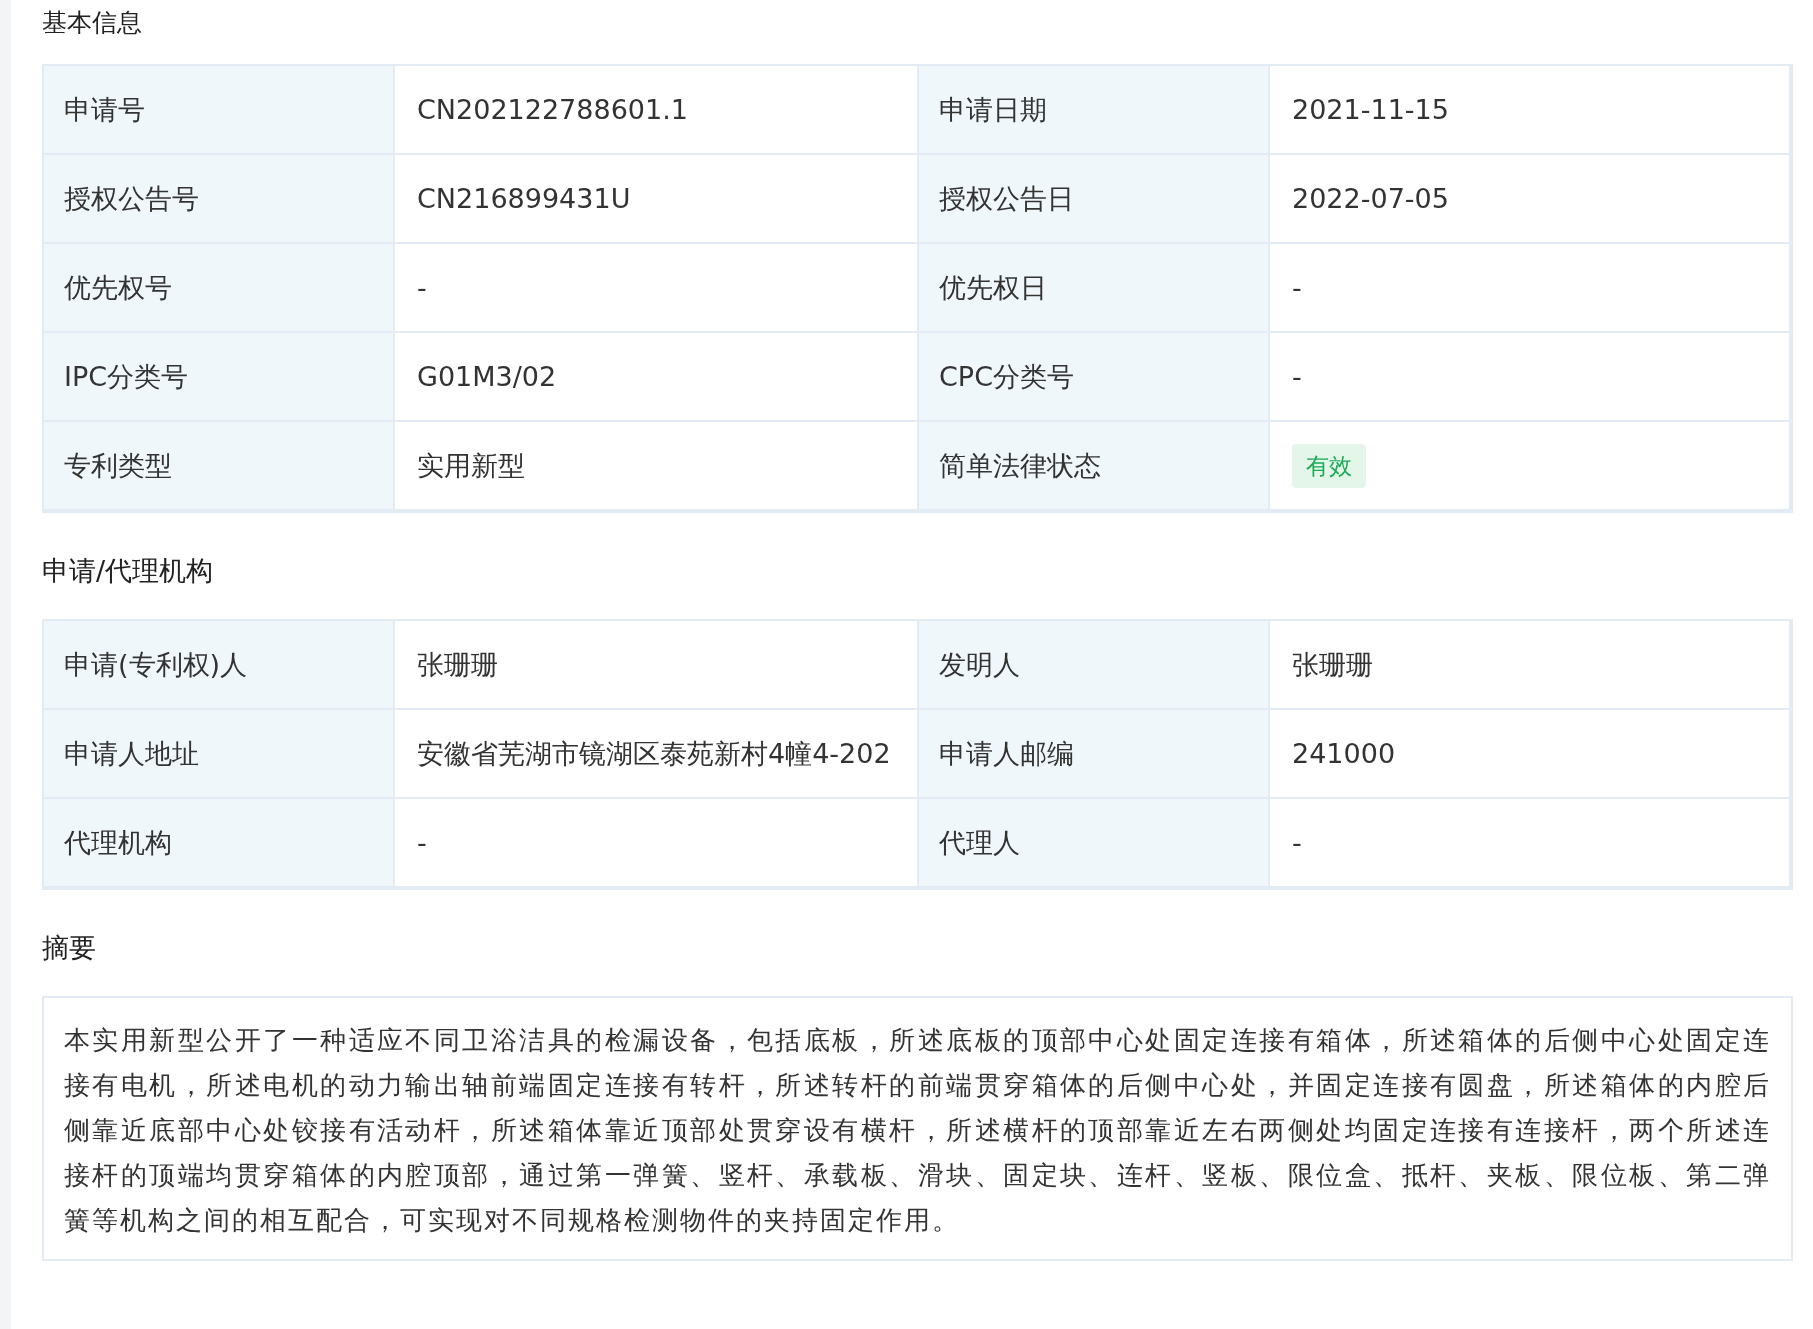  Describe the element at coordinates (657, 754) in the screenshot. I see `field-value: 安徽省芜湖市镜湖区泰苑新村4幢4-202` at that location.